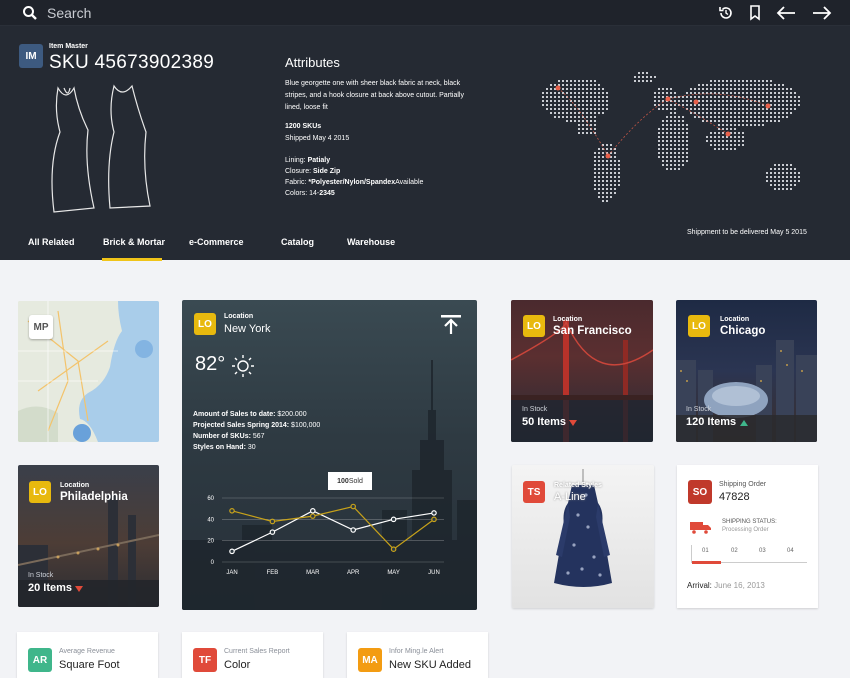  Describe the element at coordinates (371, 242) in the screenshot. I see `tab-warehouse: Warehouse` at that location.